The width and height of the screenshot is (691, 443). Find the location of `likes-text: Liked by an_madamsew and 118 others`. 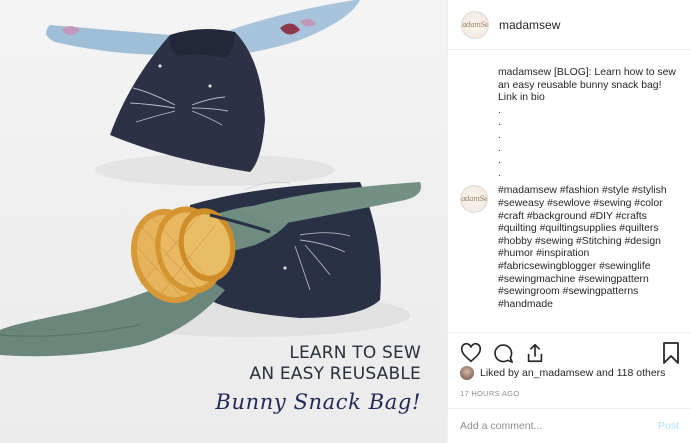

likes-text: Liked by an_madamsew and 118 others is located at coordinates (573, 373).